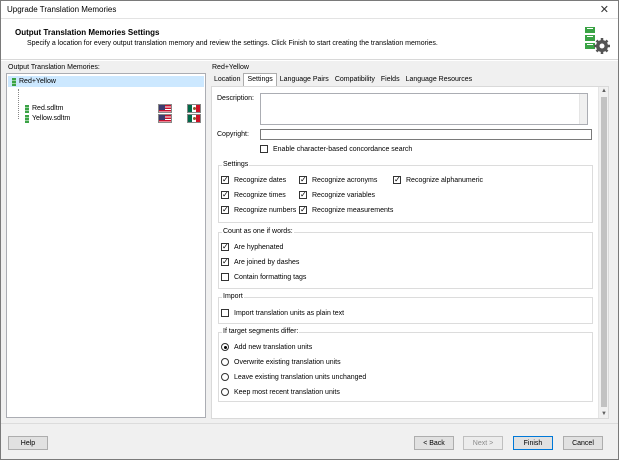 The height and width of the screenshot is (460, 619). Describe the element at coordinates (353, 210) in the screenshot. I see `option-label: Recognize measurements` at that location.